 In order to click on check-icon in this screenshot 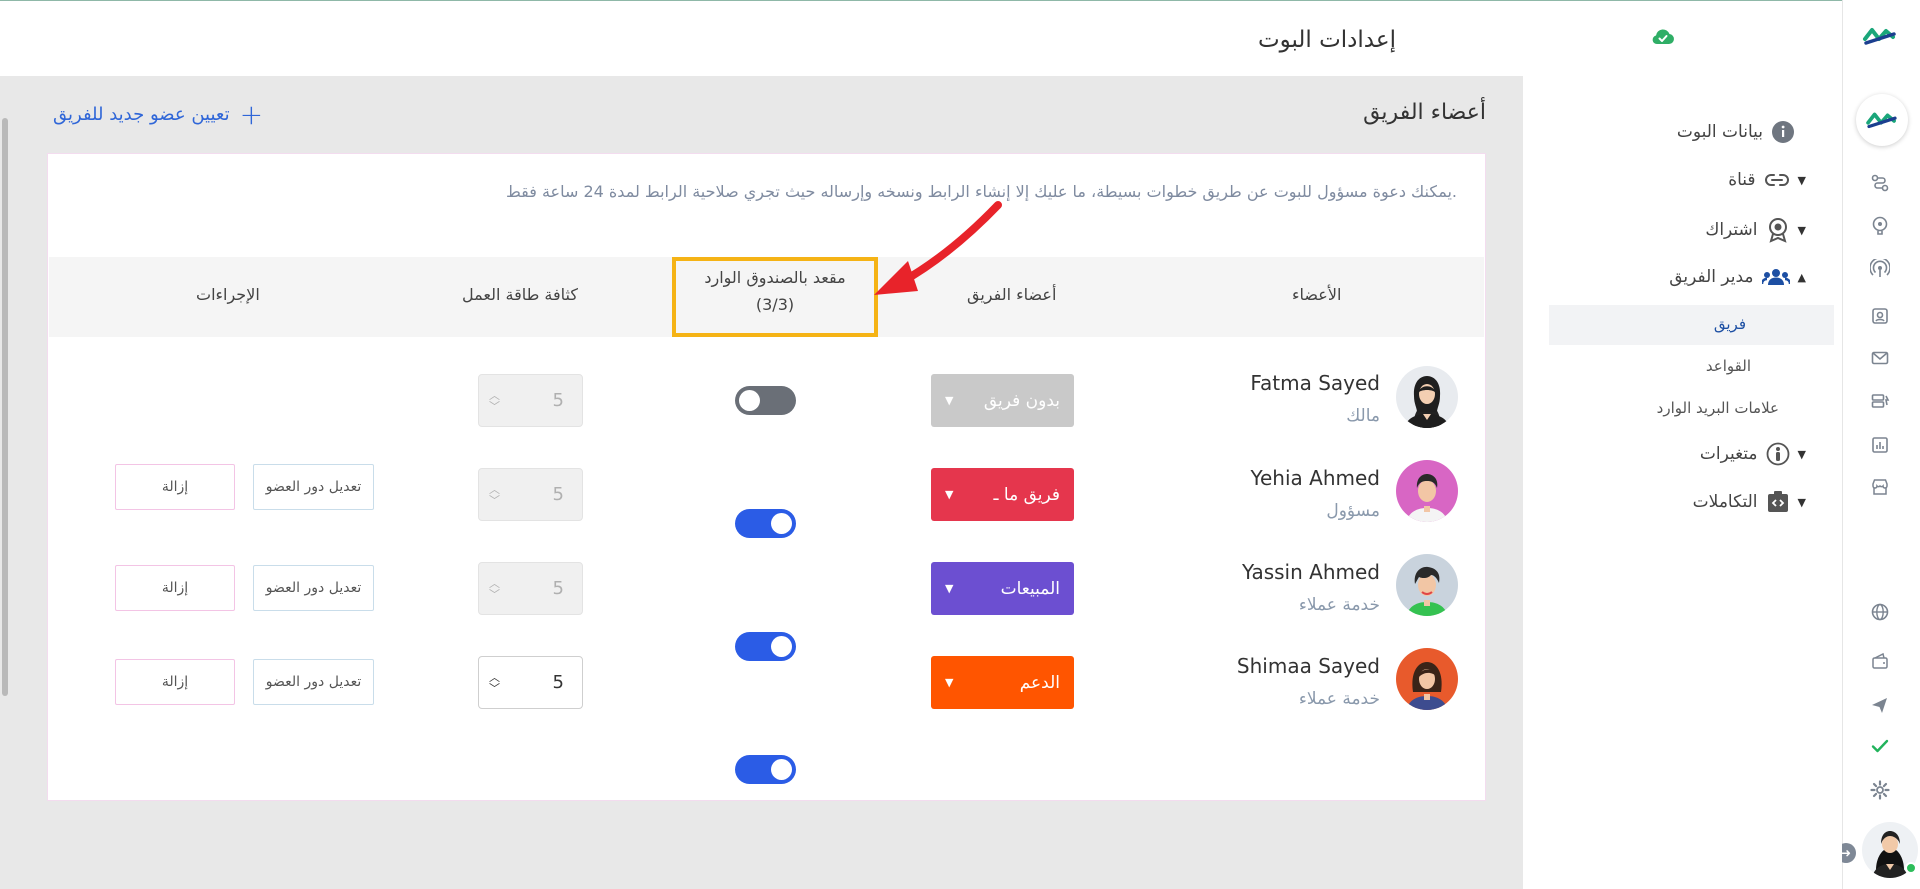, I will do `click(1880, 746)`.